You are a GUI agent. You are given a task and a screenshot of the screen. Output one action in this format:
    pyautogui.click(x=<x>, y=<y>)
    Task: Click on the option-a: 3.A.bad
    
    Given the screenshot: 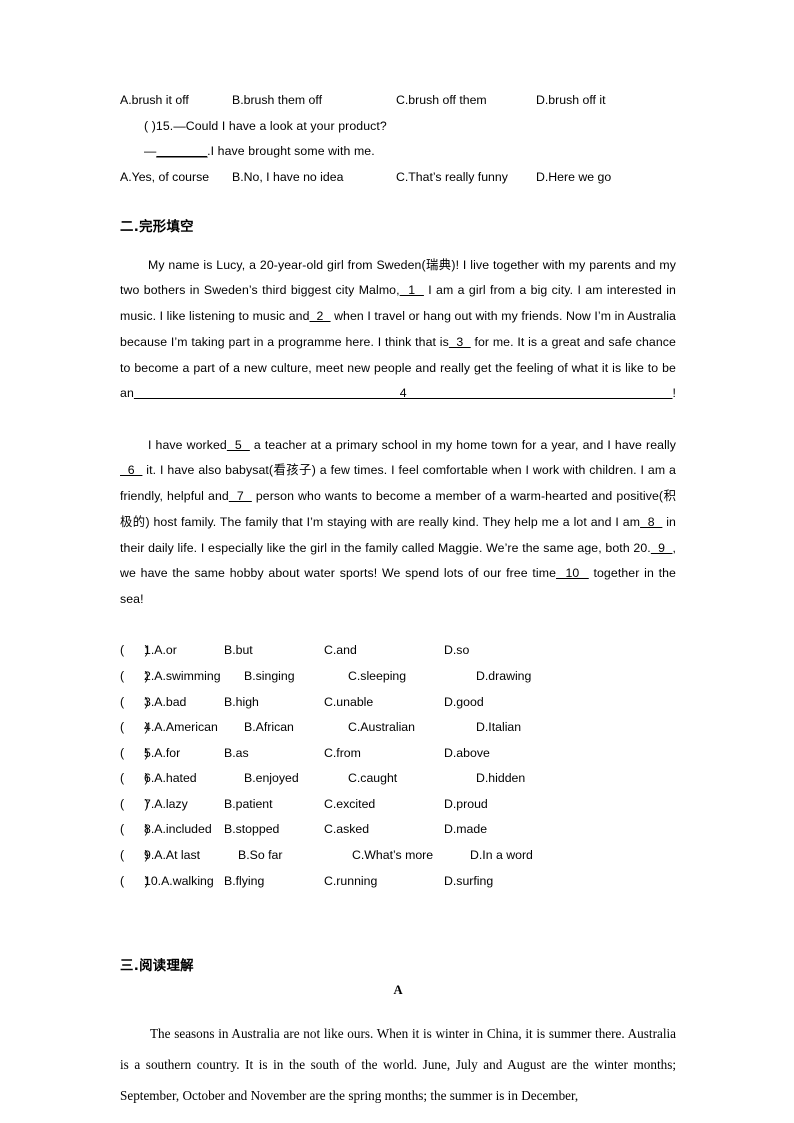 What is the action you would take?
    pyautogui.click(x=165, y=703)
    